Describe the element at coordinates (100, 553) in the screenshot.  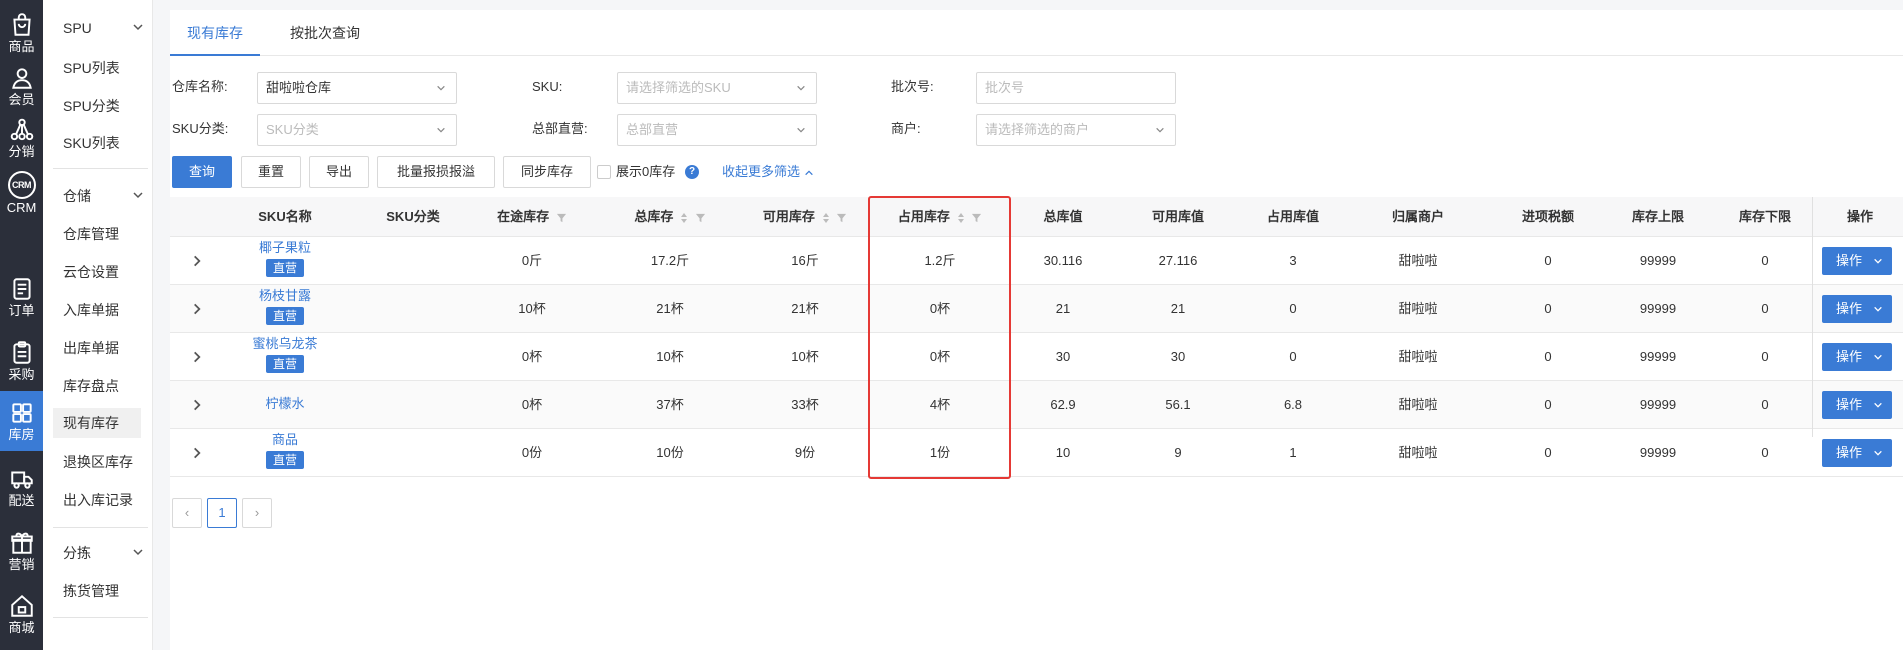
I see `menu-group-sorting: 分拣` at that location.